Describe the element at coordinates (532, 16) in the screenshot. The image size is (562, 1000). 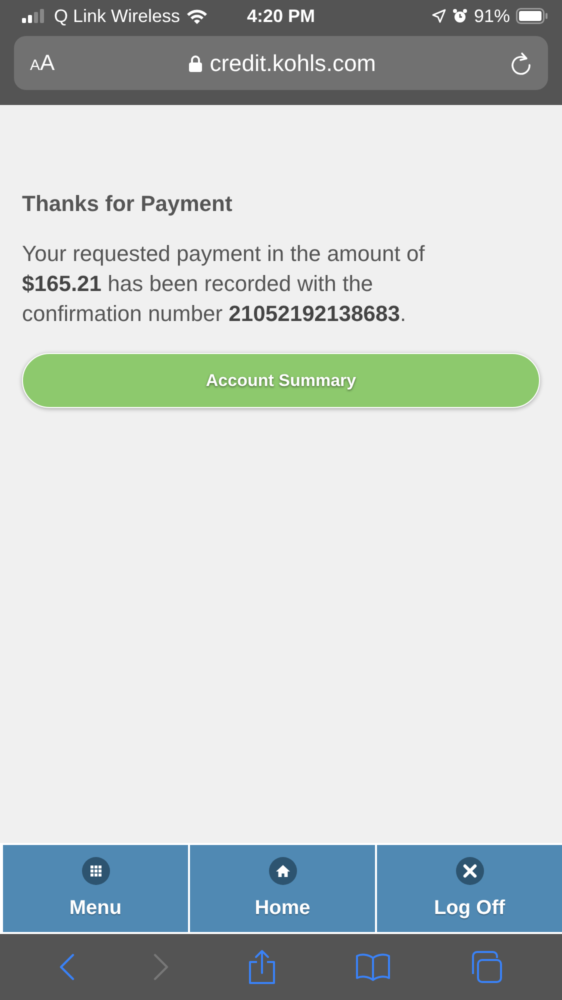
I see `battery-icon` at that location.